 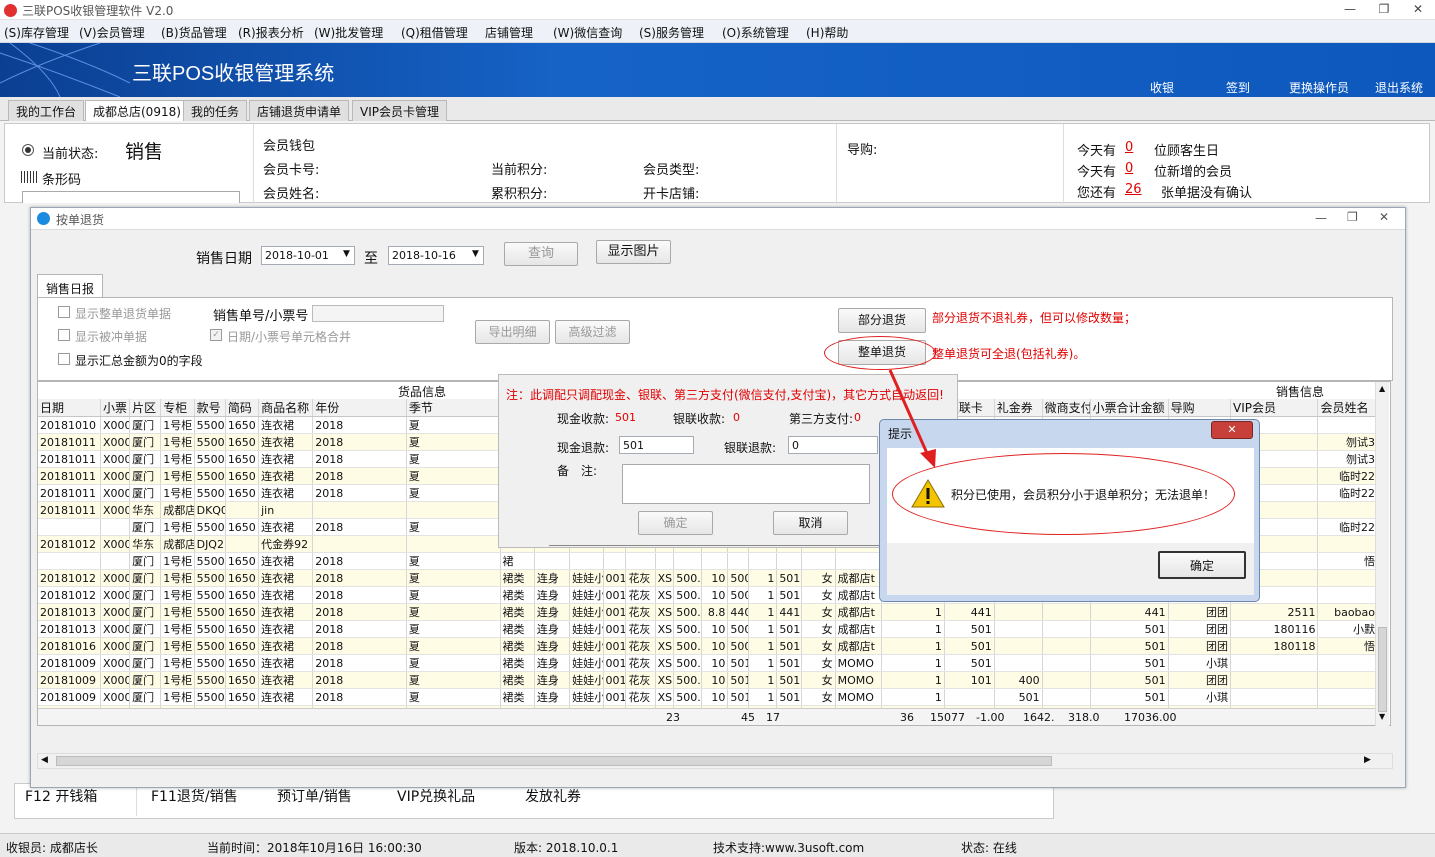 I want to click on tab-vip-cards: VIP会员卡管理, so click(x=399, y=110).